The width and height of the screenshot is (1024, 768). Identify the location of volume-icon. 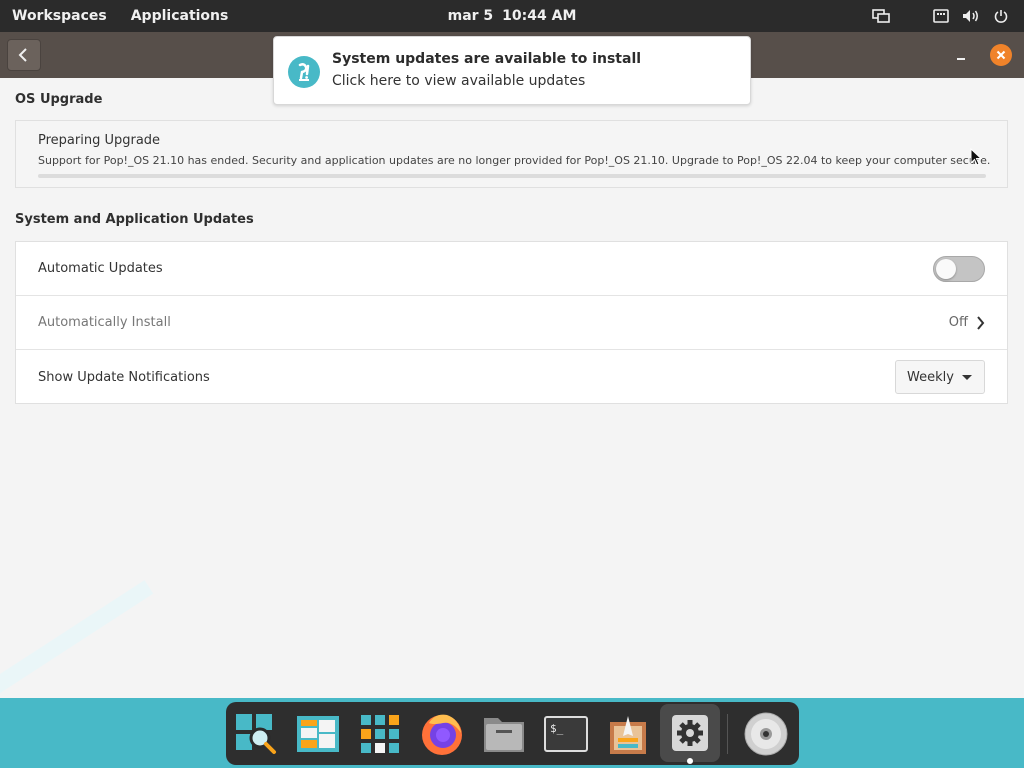
(971, 16).